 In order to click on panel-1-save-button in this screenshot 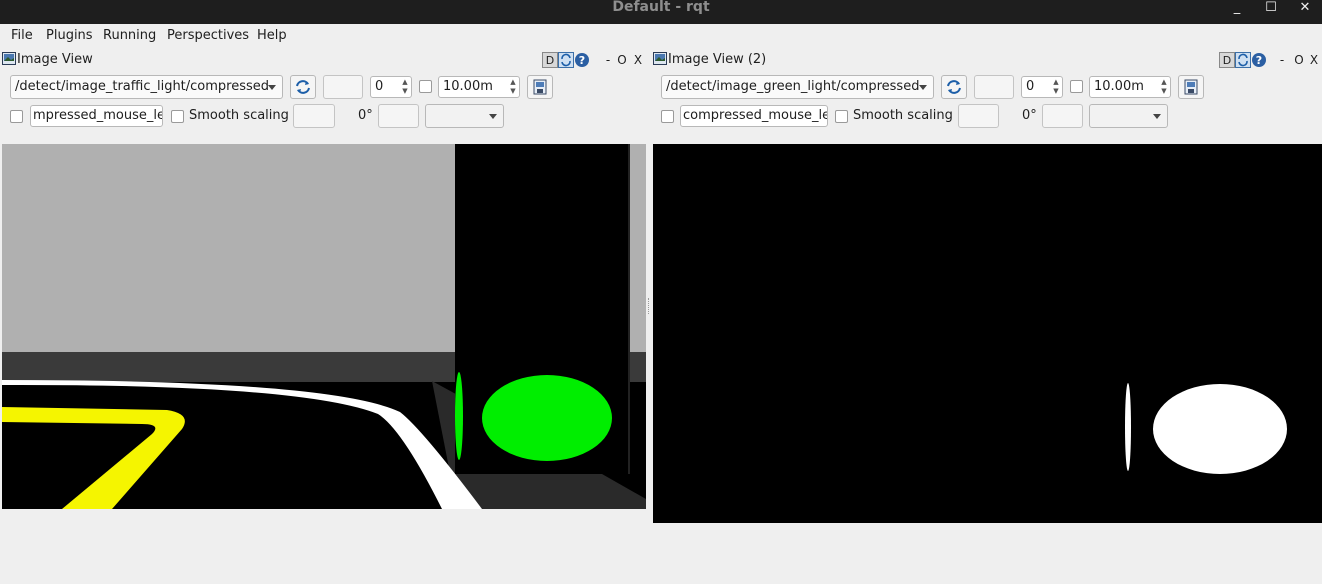, I will do `click(540, 87)`.